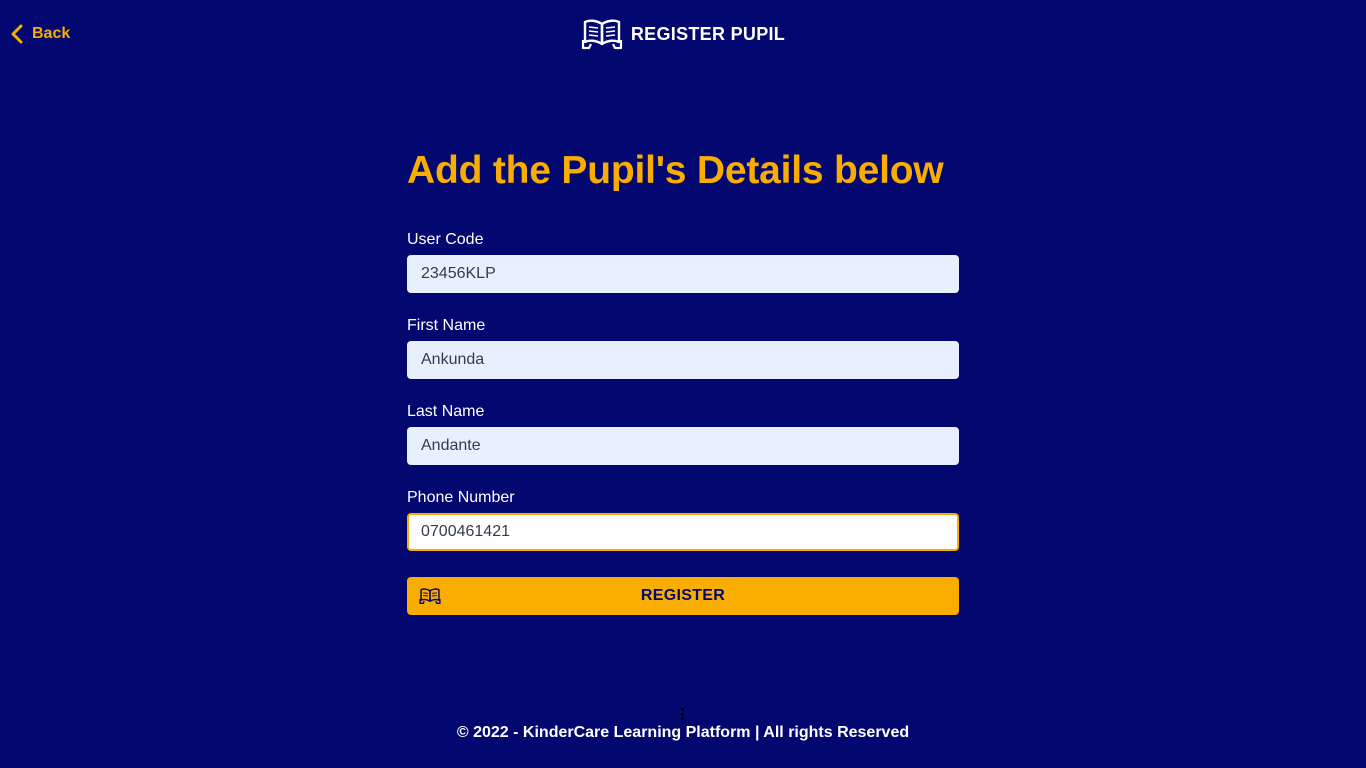 This screenshot has height=768, width=1366. What do you see at coordinates (446, 325) in the screenshot?
I see `first-name-label: First Name` at bounding box center [446, 325].